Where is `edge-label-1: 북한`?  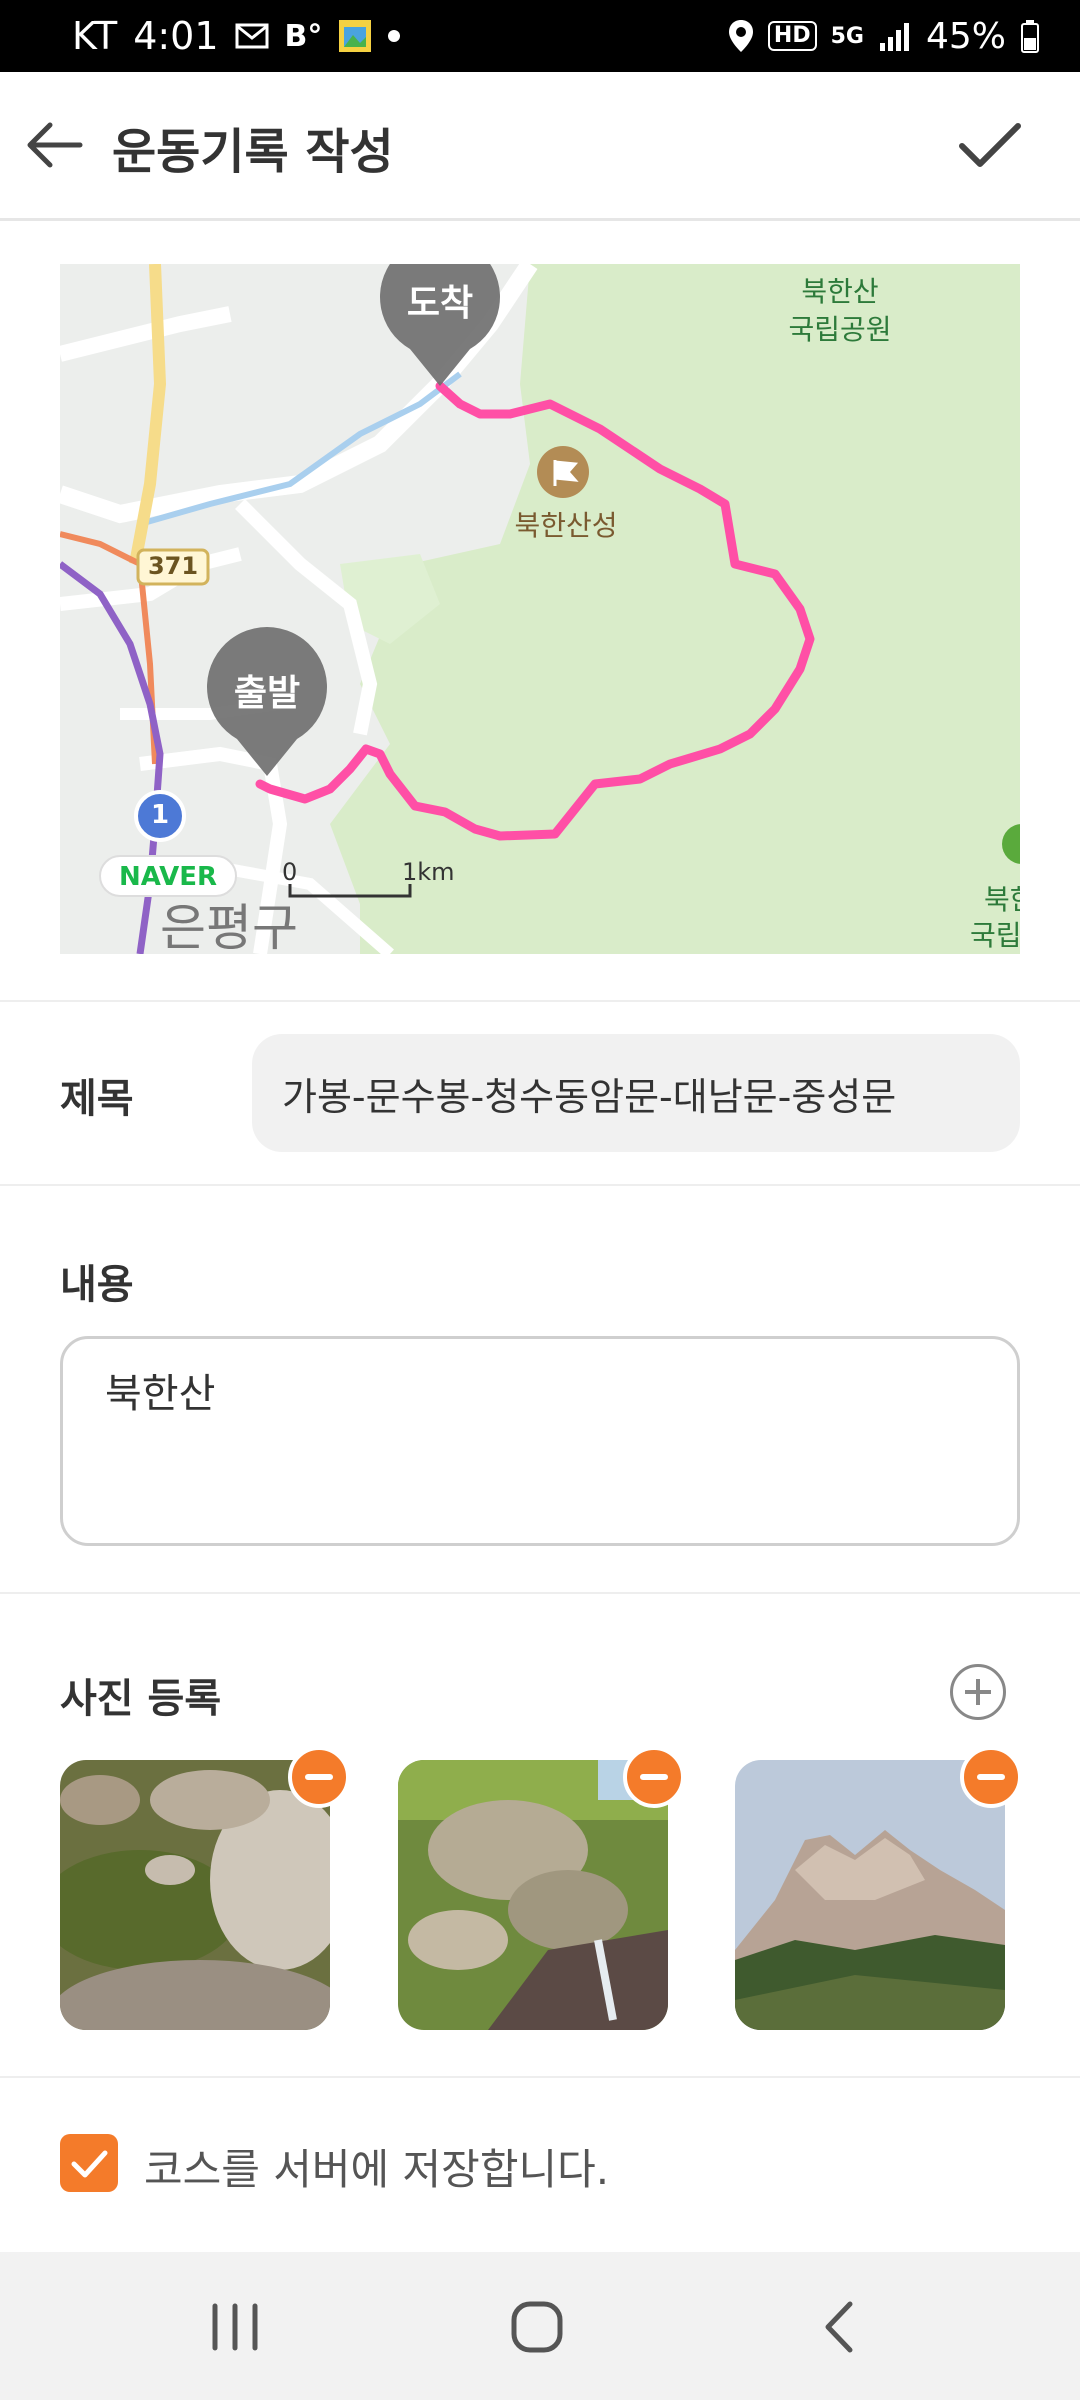
edge-label-1: 북한 is located at coordinates (1002, 899).